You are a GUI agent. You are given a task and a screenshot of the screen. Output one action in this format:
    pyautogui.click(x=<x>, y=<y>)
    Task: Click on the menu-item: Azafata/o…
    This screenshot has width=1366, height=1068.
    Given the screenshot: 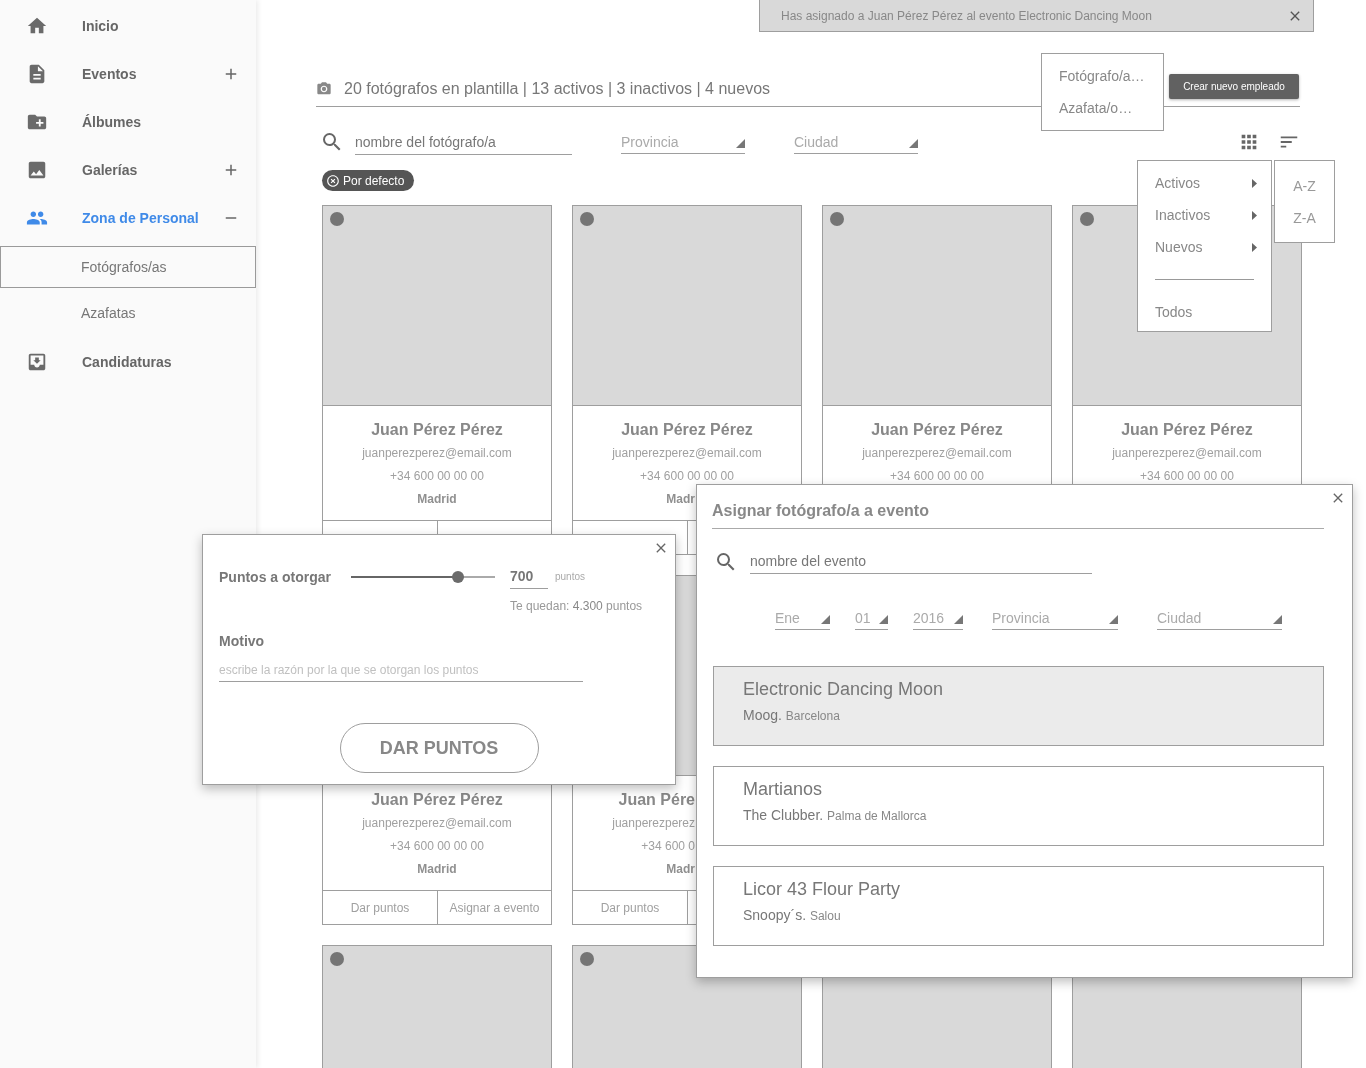 What is the action you would take?
    pyautogui.click(x=1102, y=108)
    